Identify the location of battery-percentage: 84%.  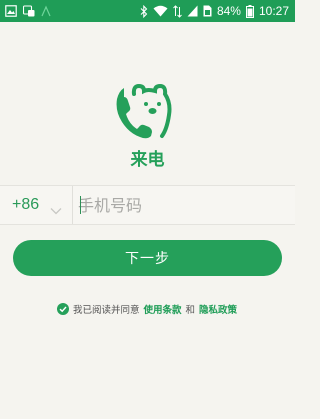
(228, 11).